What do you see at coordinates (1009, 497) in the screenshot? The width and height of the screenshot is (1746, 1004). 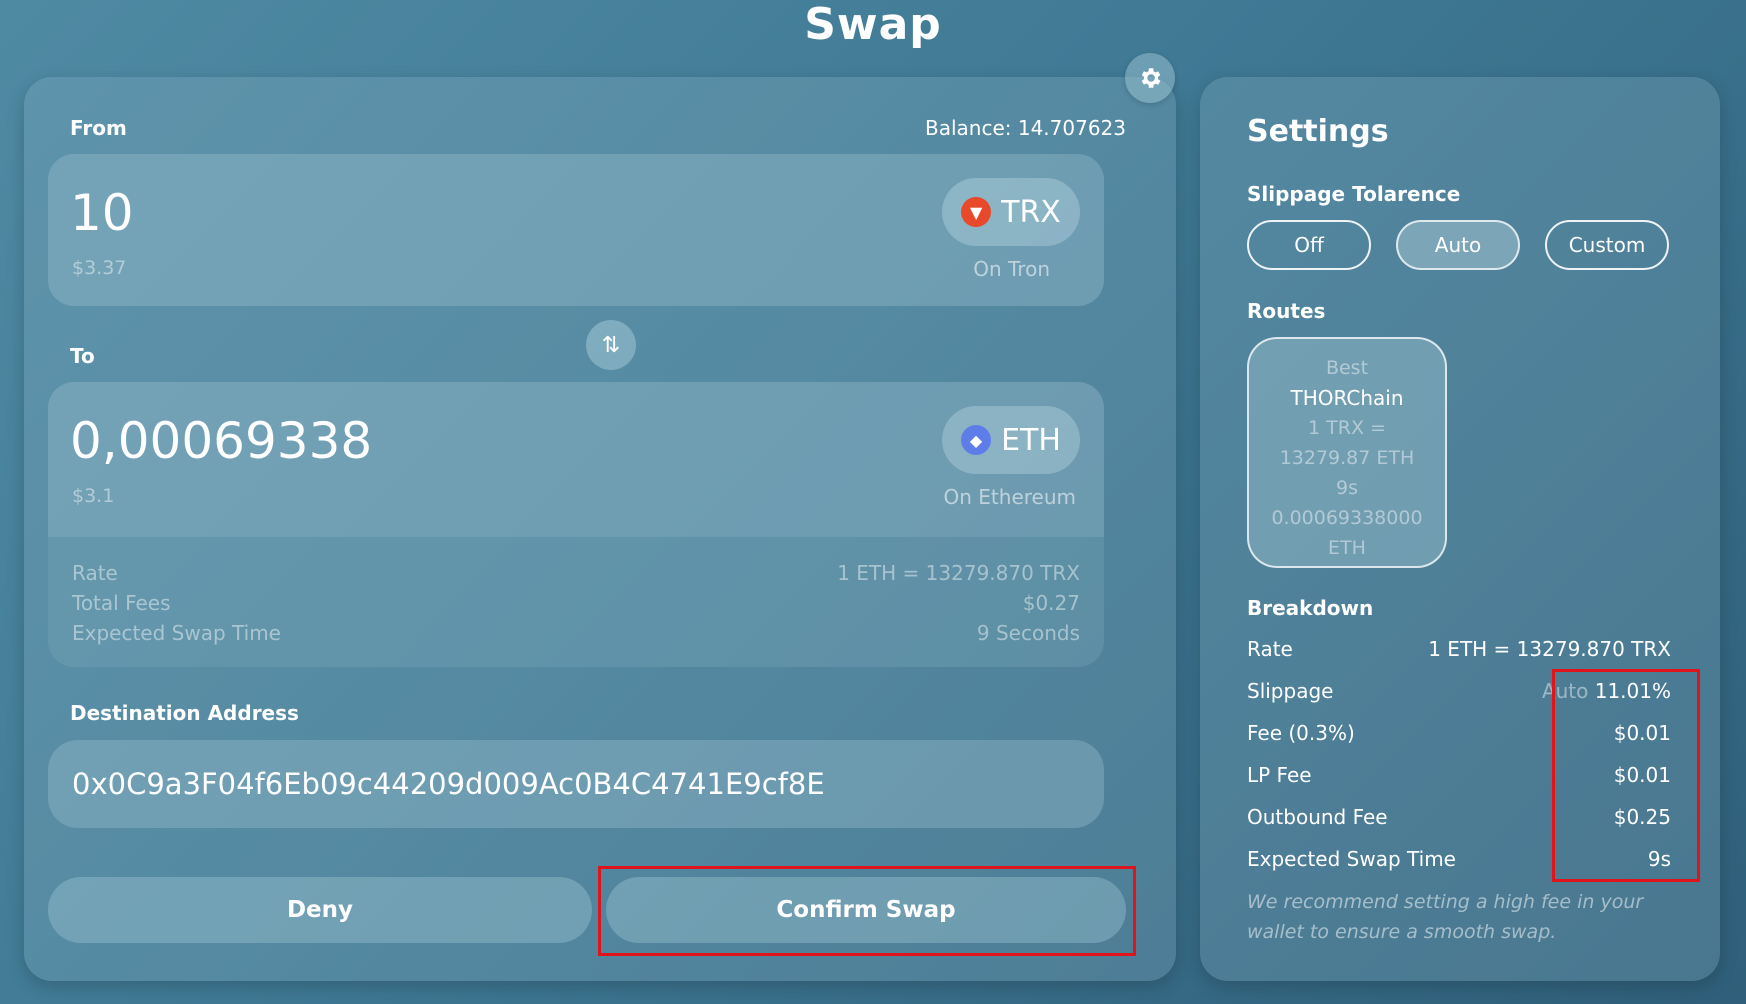 I see `to-chain-label: On Ethereum` at bounding box center [1009, 497].